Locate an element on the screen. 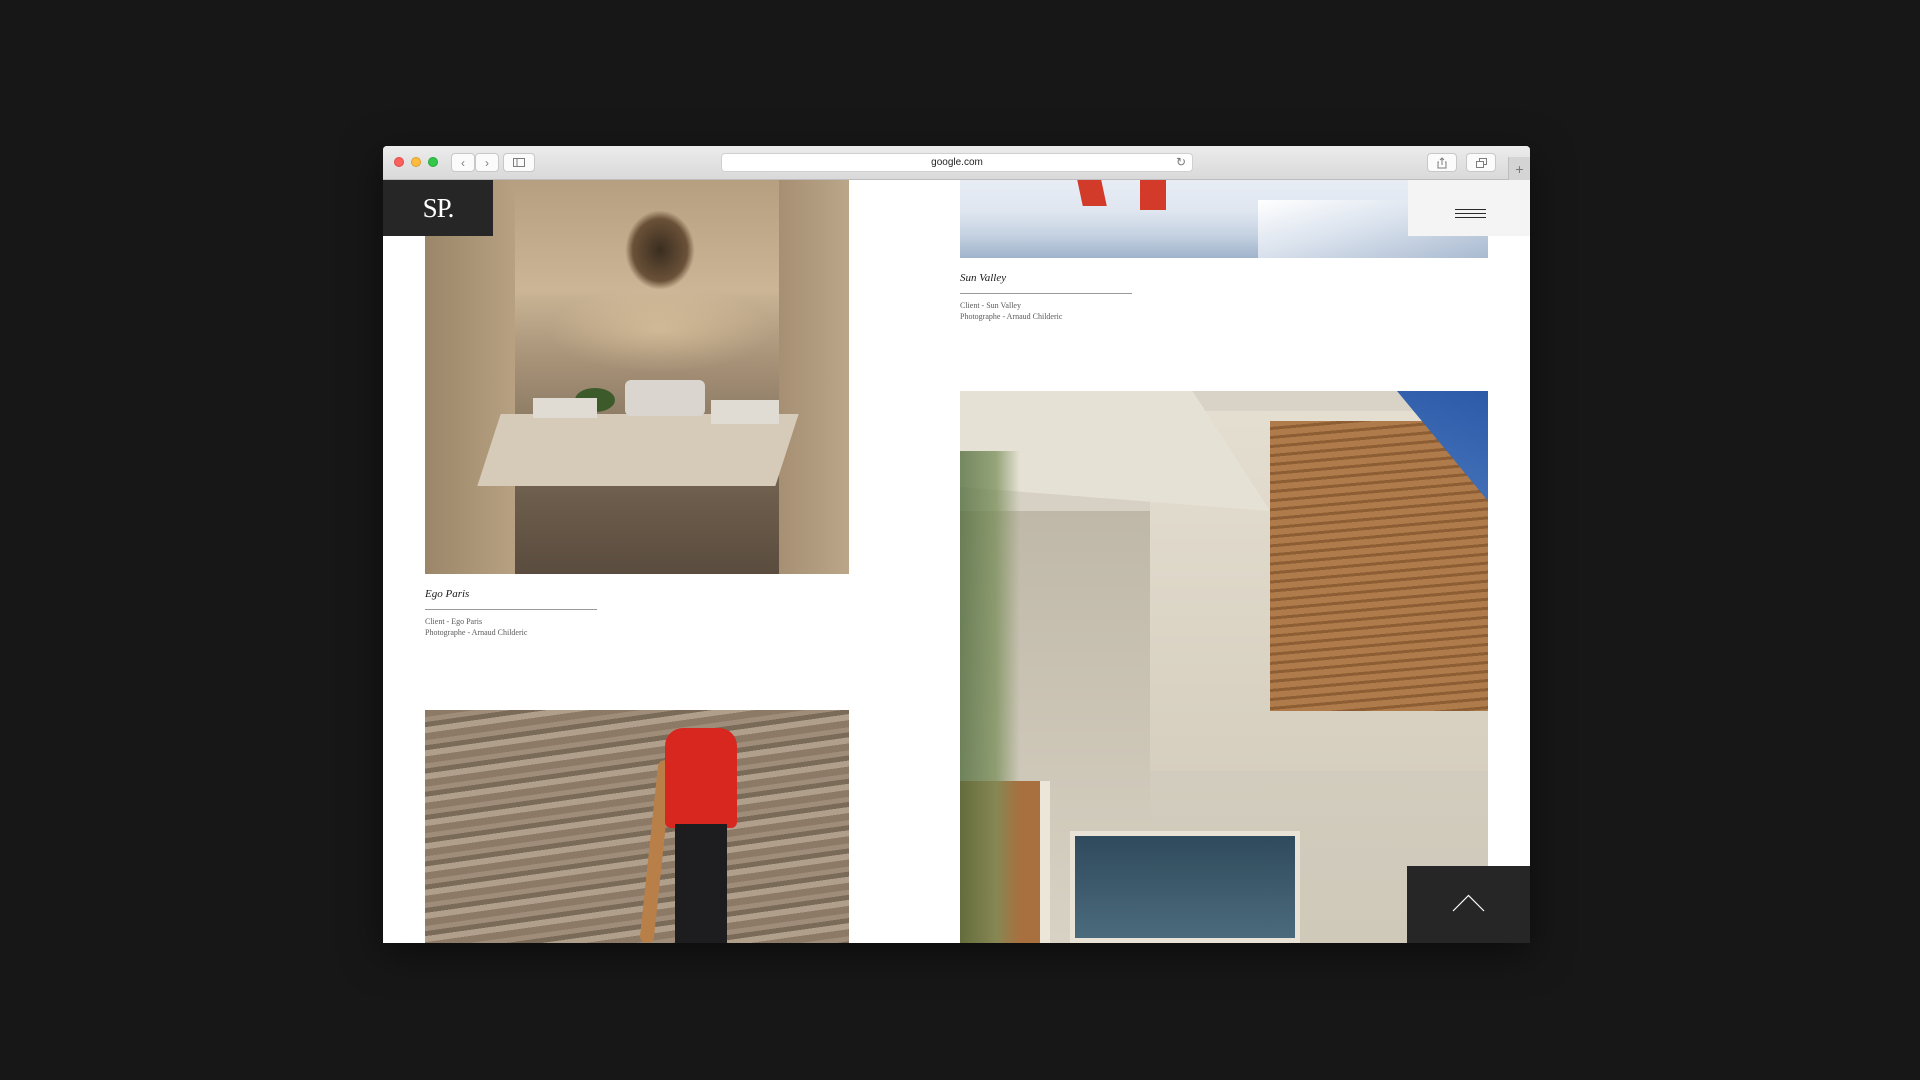 The width and height of the screenshot is (1920, 1080). project-title-ego-paris: Ego Paris is located at coordinates (447, 594).